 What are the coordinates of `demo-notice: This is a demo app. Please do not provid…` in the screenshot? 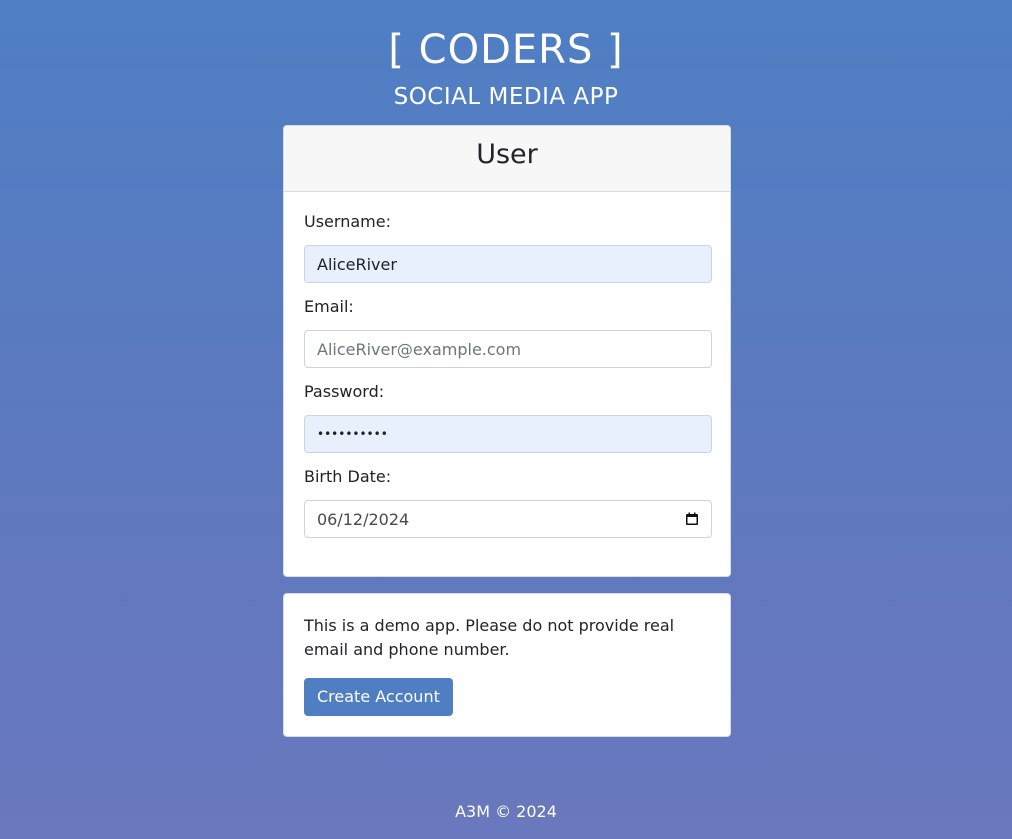 It's located at (489, 637).